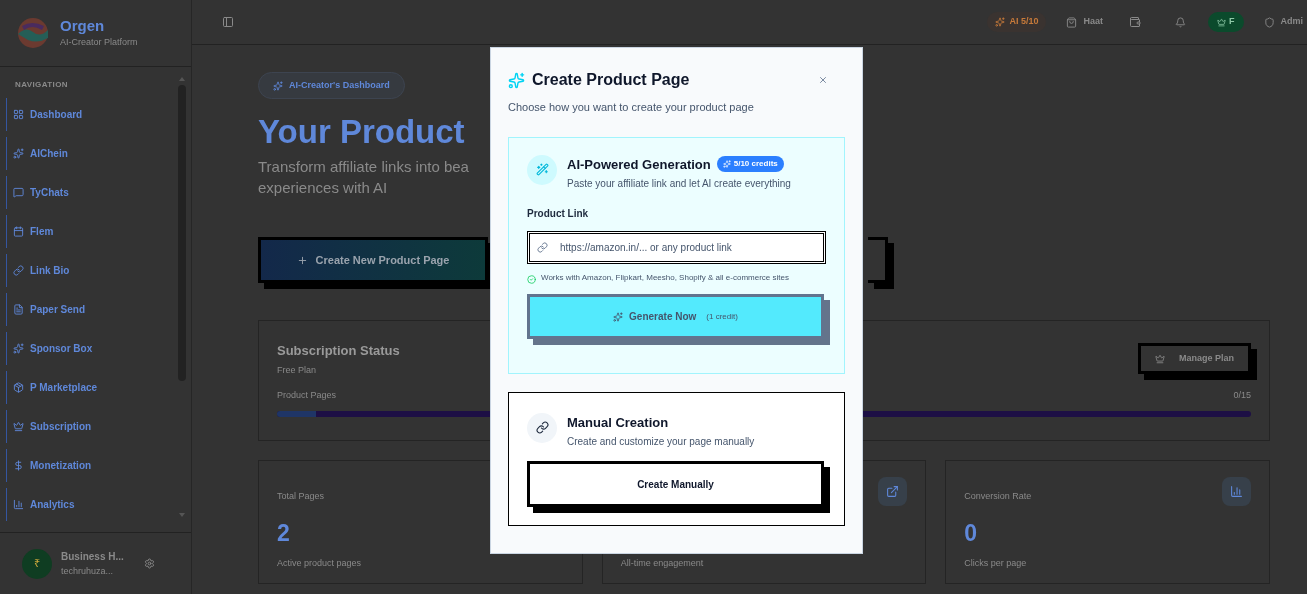  I want to click on nav-item: Flem, so click(88, 231).